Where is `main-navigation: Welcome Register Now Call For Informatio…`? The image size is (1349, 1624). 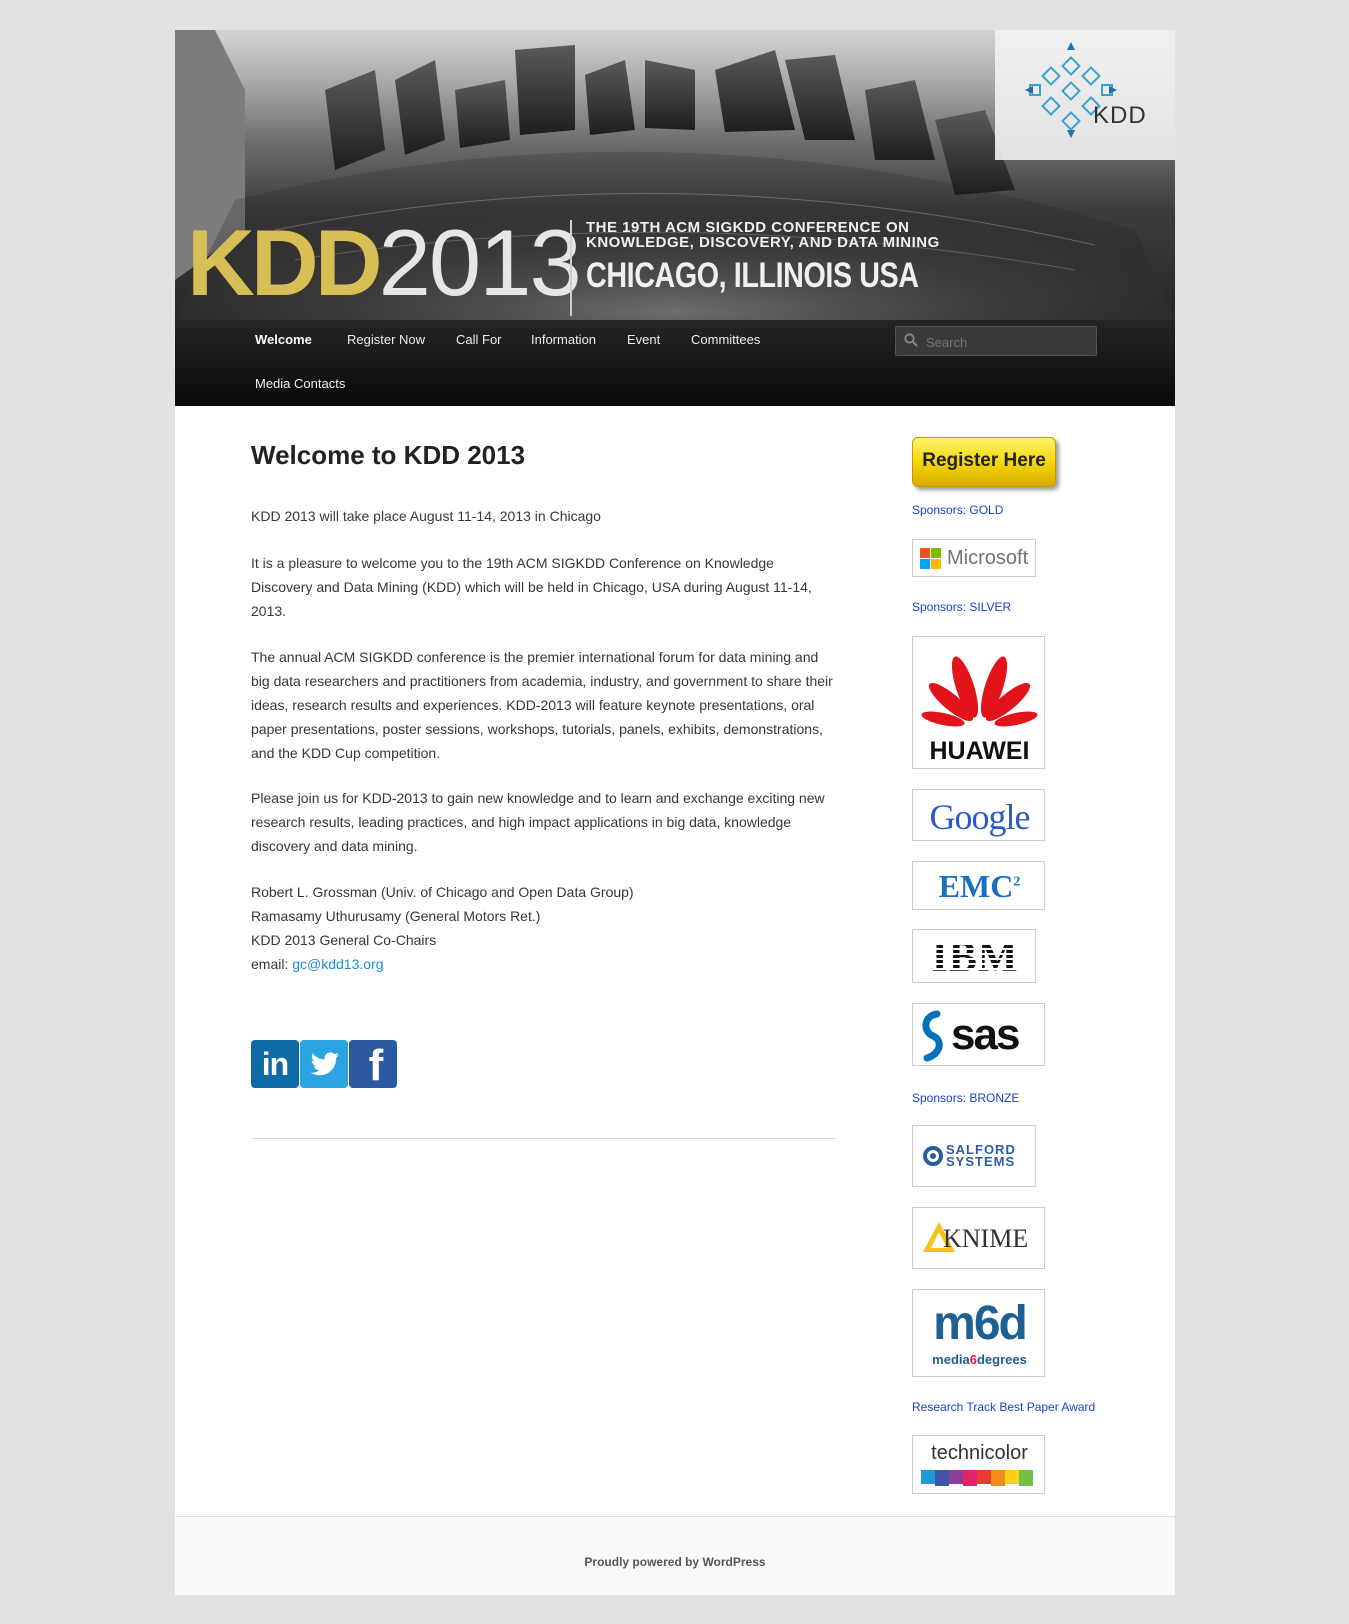 main-navigation: Welcome Register Now Call For Informatio… is located at coordinates (675, 363).